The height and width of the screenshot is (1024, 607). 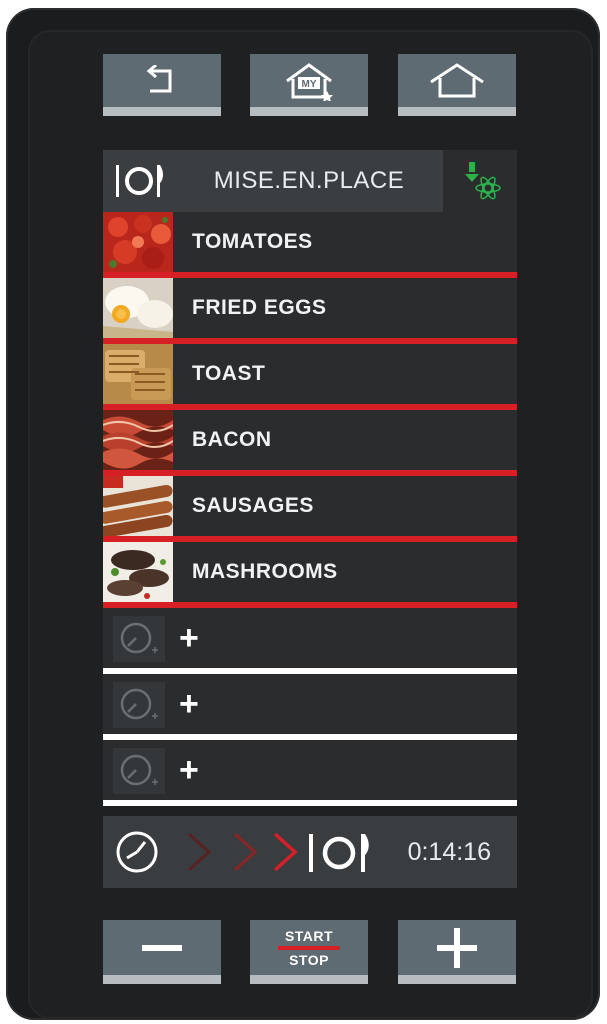 What do you see at coordinates (457, 79) in the screenshot?
I see `home-icon` at bounding box center [457, 79].